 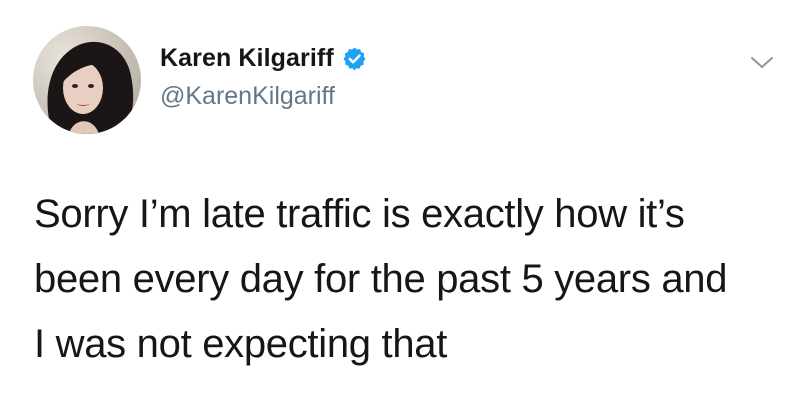 I want to click on tweet-text-line: been every day for the past 5 years and, so click(x=381, y=279).